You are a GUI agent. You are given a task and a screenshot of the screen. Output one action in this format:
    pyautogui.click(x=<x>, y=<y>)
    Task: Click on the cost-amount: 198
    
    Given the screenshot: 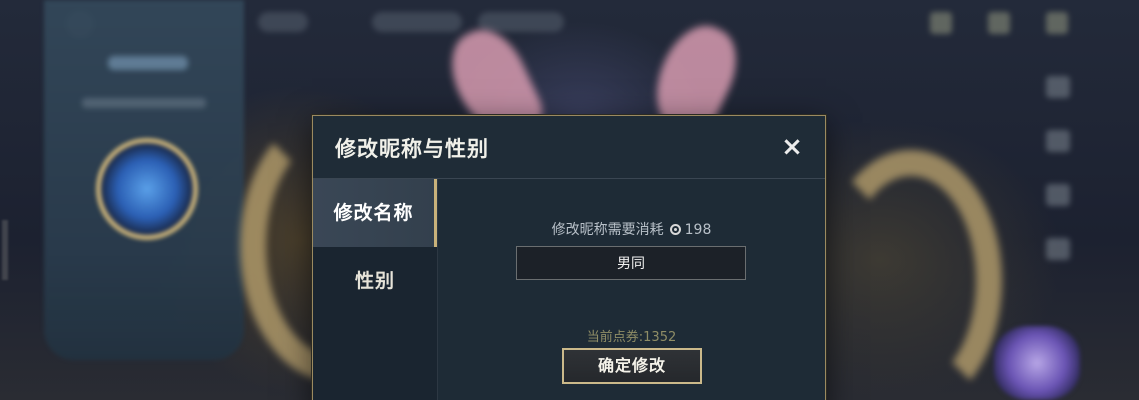 What is the action you would take?
    pyautogui.click(x=698, y=230)
    